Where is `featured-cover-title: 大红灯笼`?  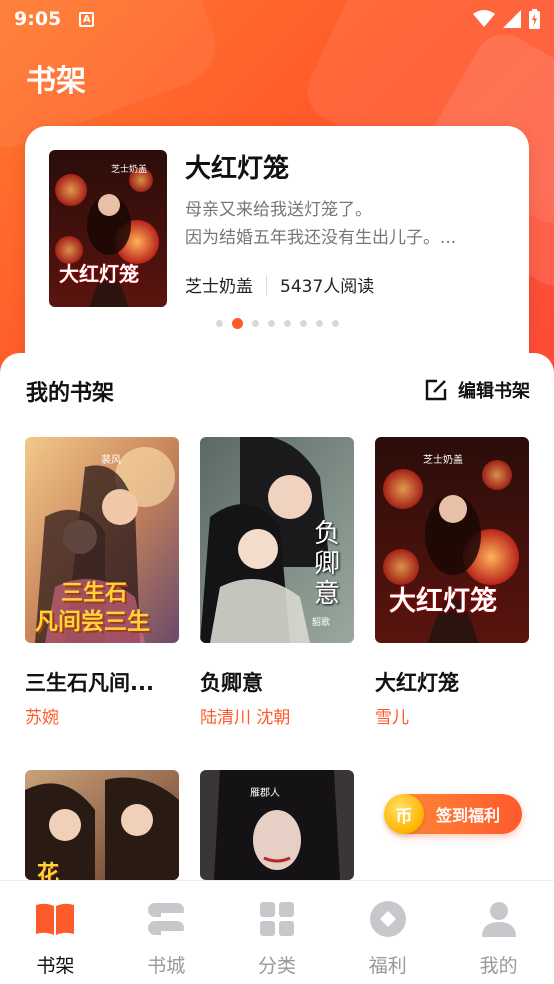 featured-cover-title: 大红灯笼 is located at coordinates (99, 274).